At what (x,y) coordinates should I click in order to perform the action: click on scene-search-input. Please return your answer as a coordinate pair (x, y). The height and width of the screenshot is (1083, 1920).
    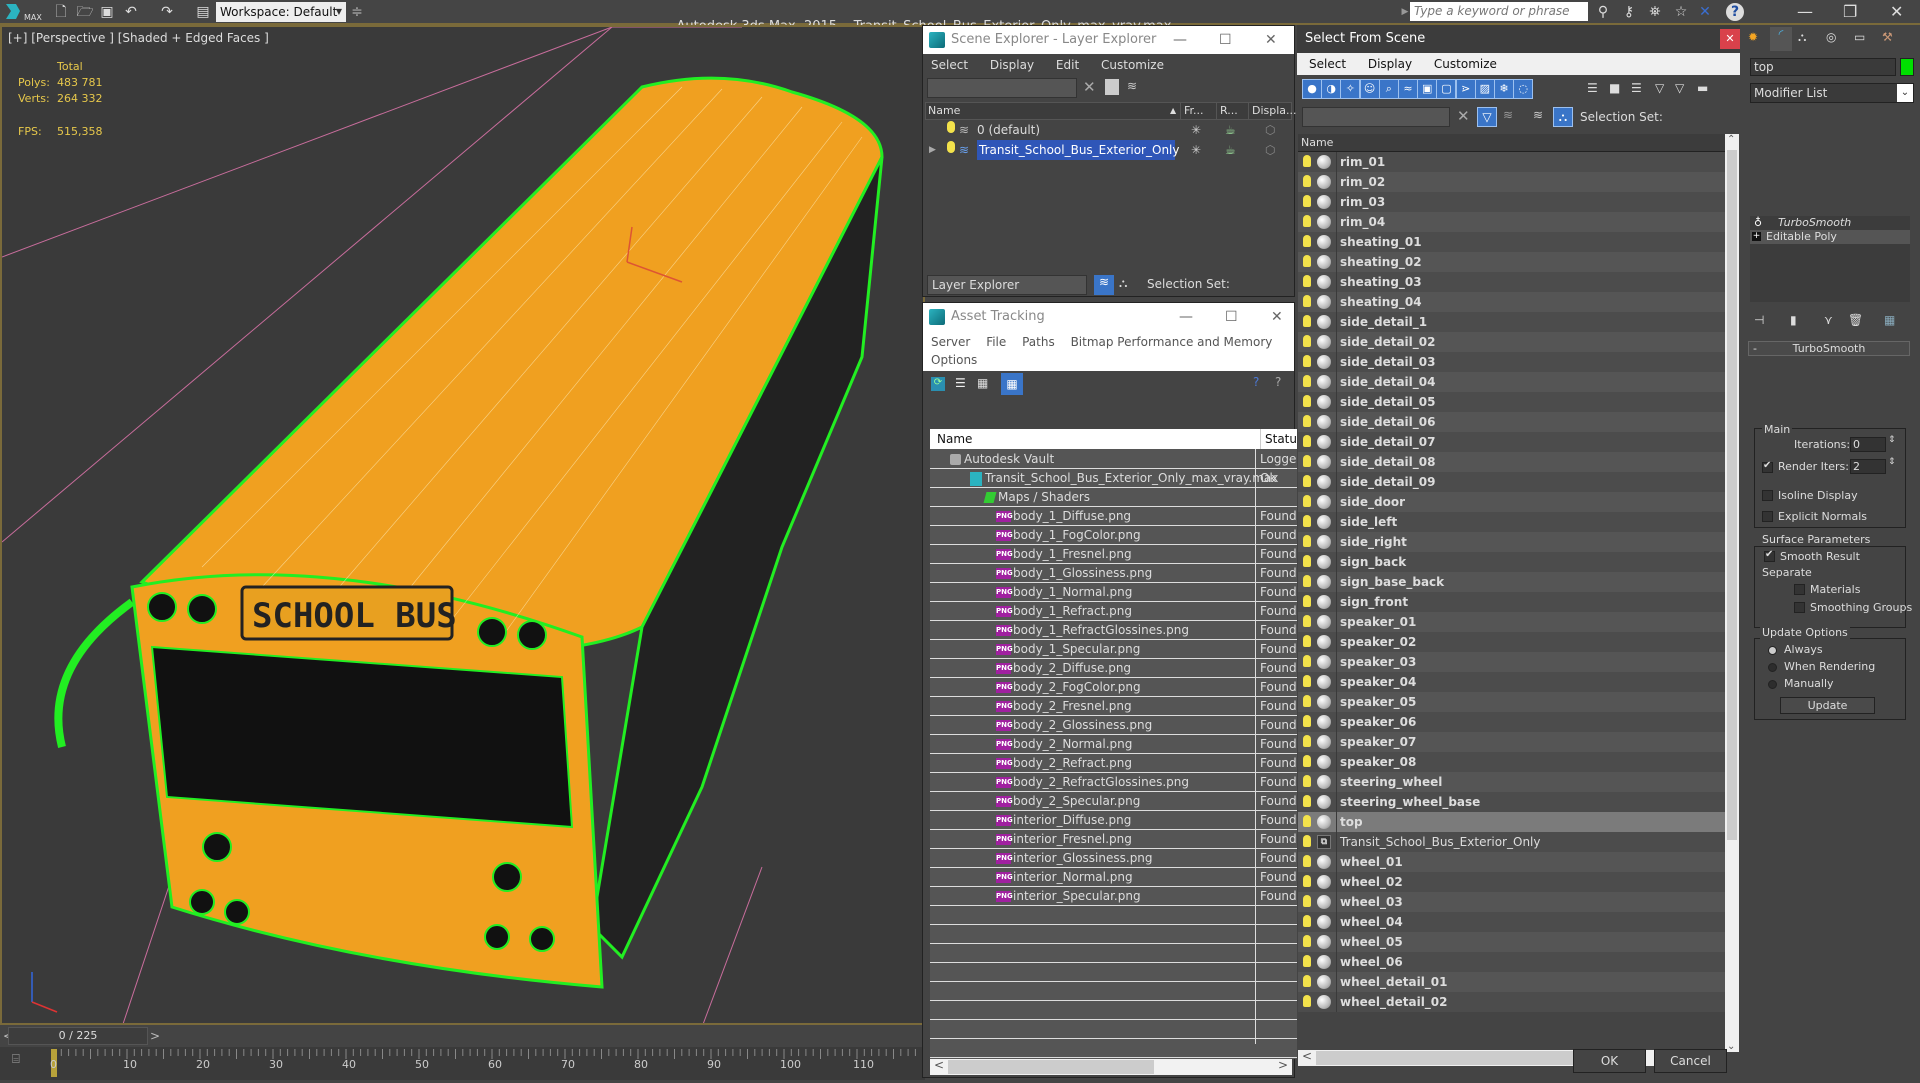
    Looking at the image, I should click on (1002, 88).